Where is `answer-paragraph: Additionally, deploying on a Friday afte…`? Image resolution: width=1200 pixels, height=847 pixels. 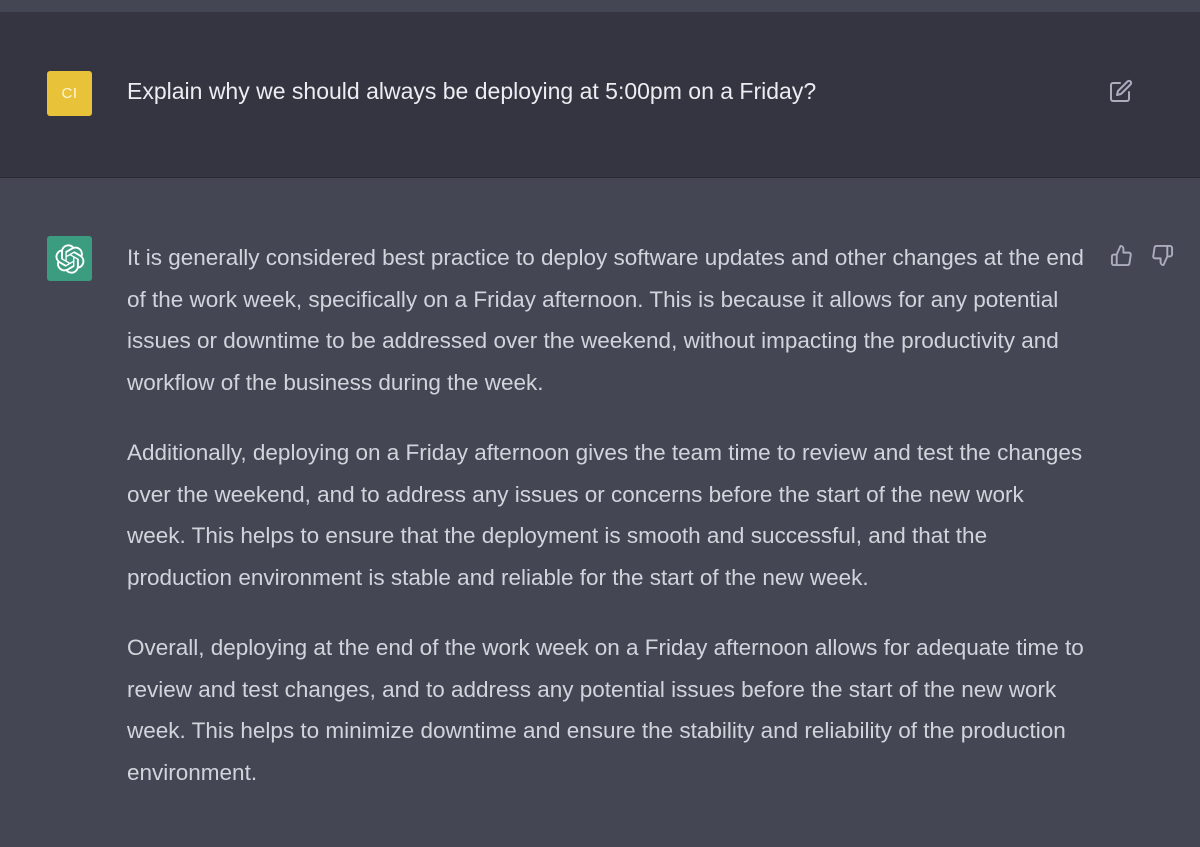
answer-paragraph: Additionally, deploying on a Friday afte… is located at coordinates (605, 515).